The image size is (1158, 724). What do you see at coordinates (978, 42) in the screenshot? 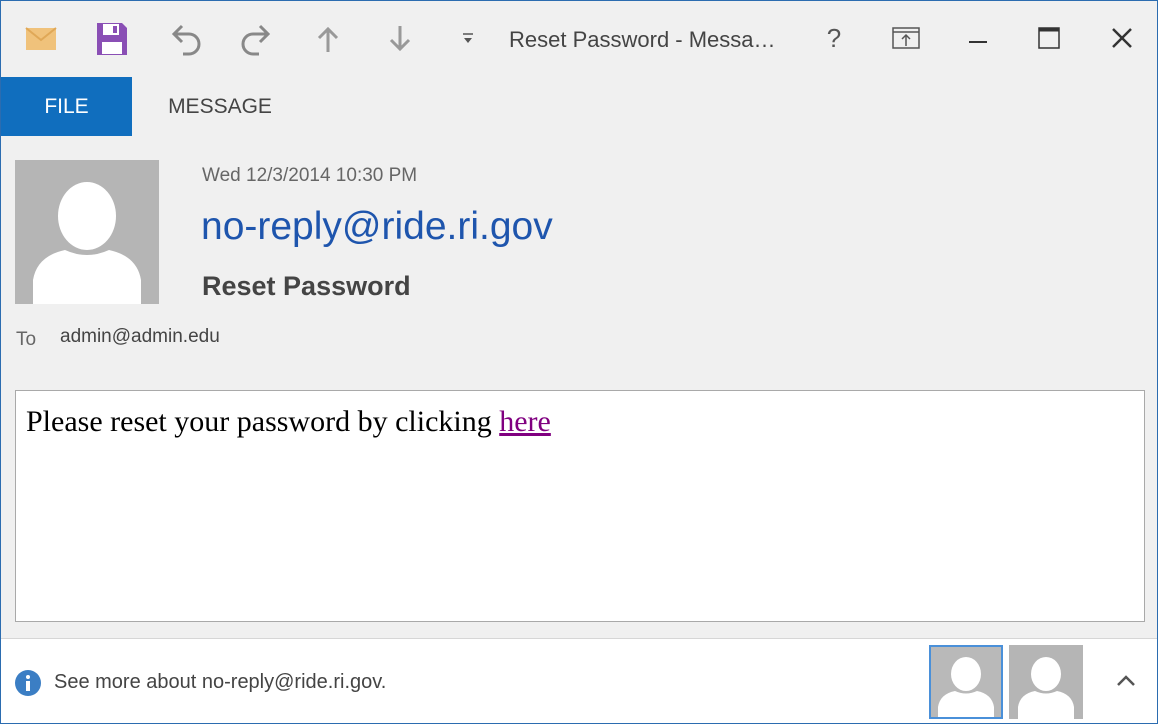
I see `minimize-icon` at bounding box center [978, 42].